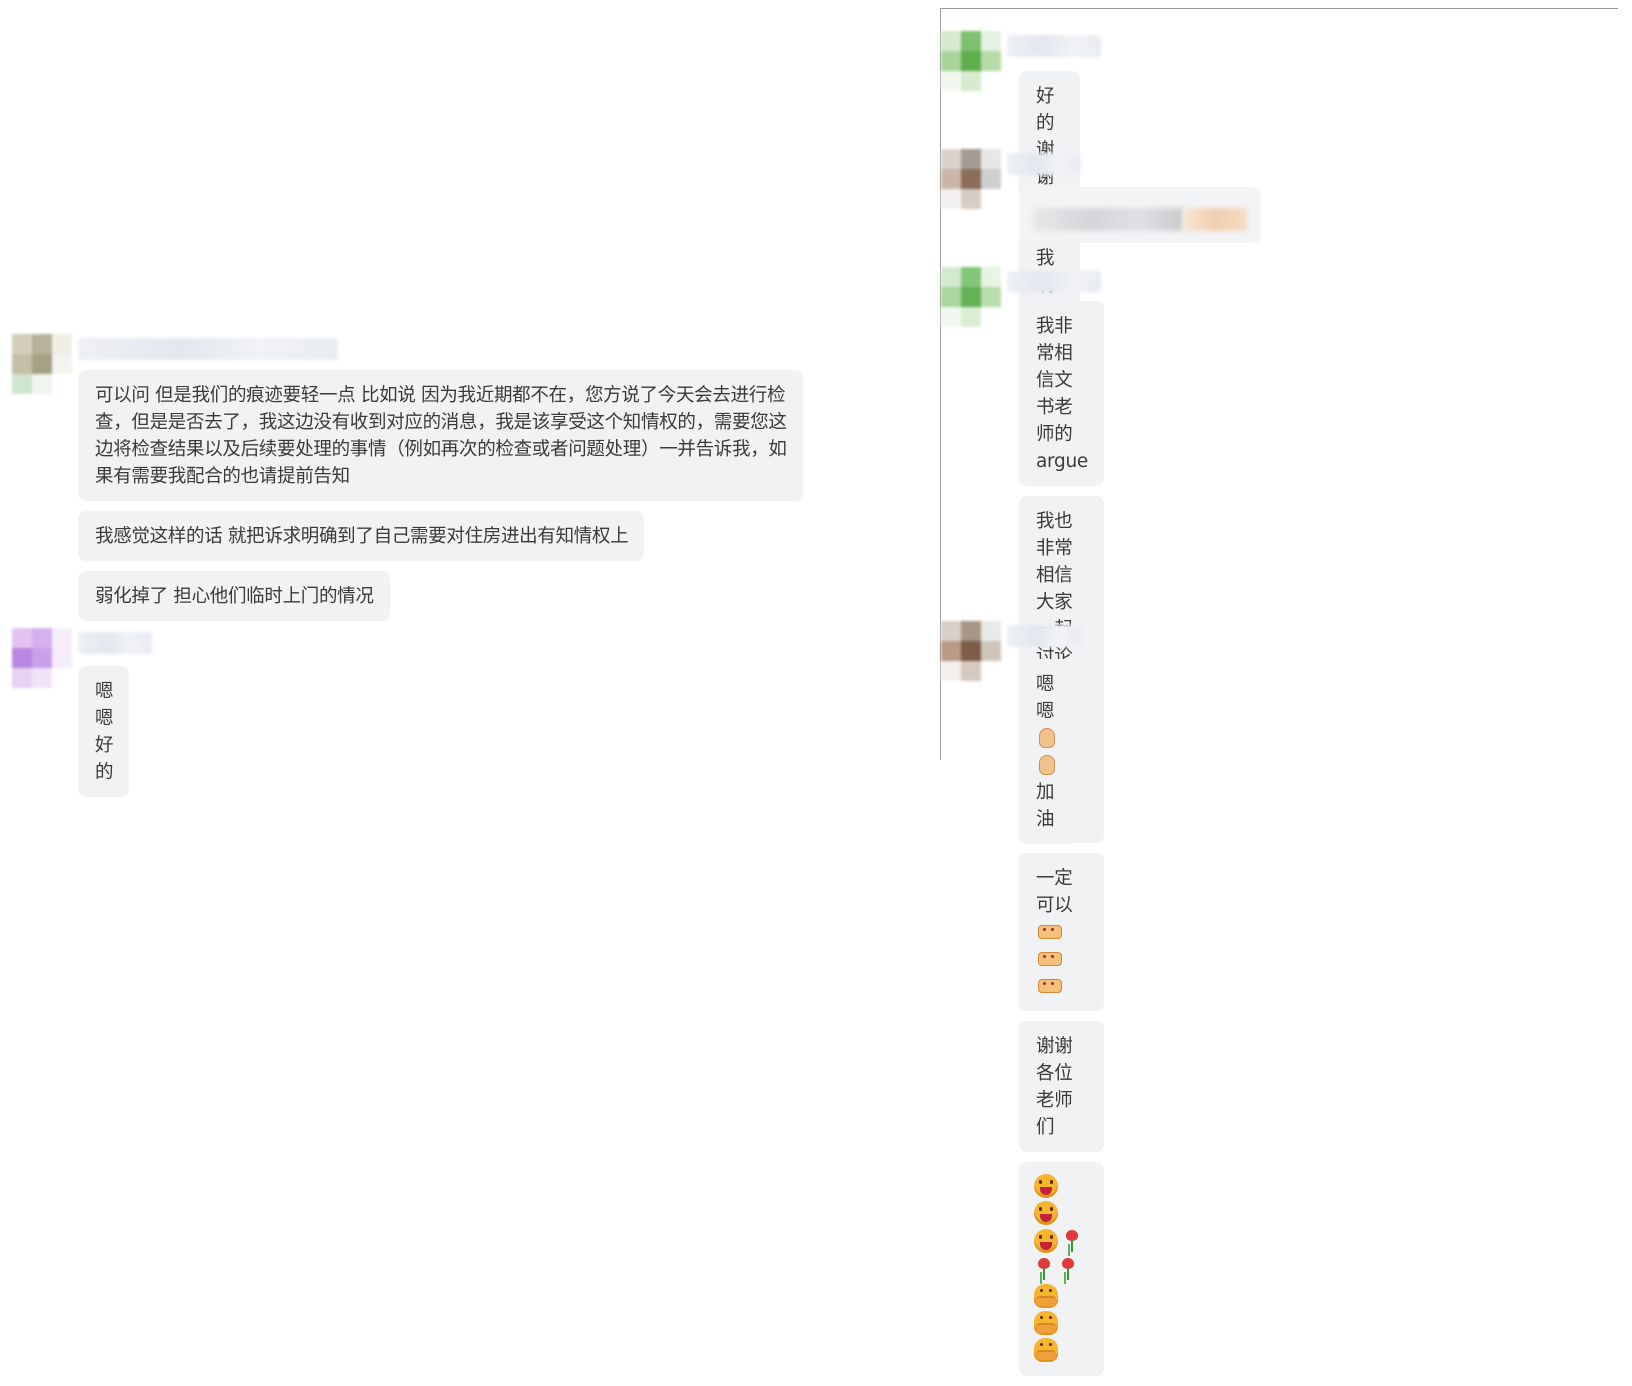 This screenshot has width=1632, height=1386. I want to click on message-bubble-blurred, so click(1140, 215).